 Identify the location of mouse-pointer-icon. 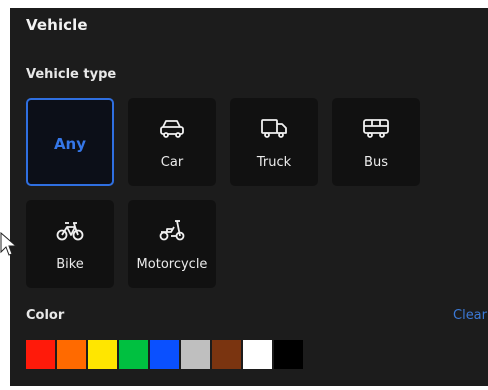
(9, 244).